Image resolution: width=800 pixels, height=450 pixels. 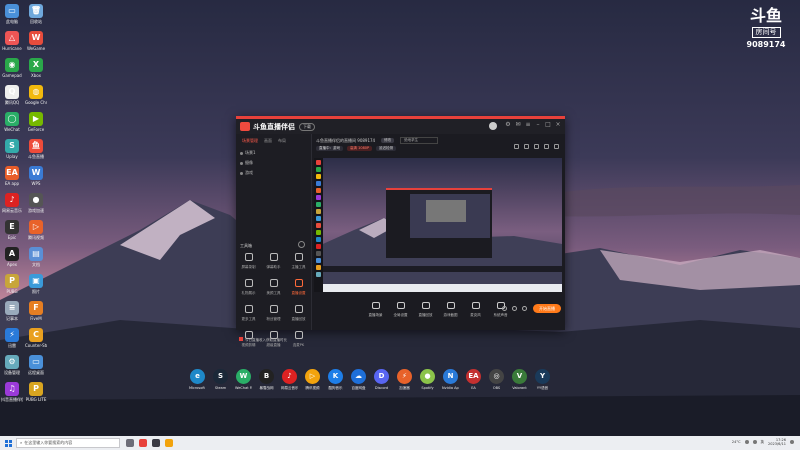 What do you see at coordinates (504, 308) in the screenshot?
I see `mic-level-icon` at bounding box center [504, 308].